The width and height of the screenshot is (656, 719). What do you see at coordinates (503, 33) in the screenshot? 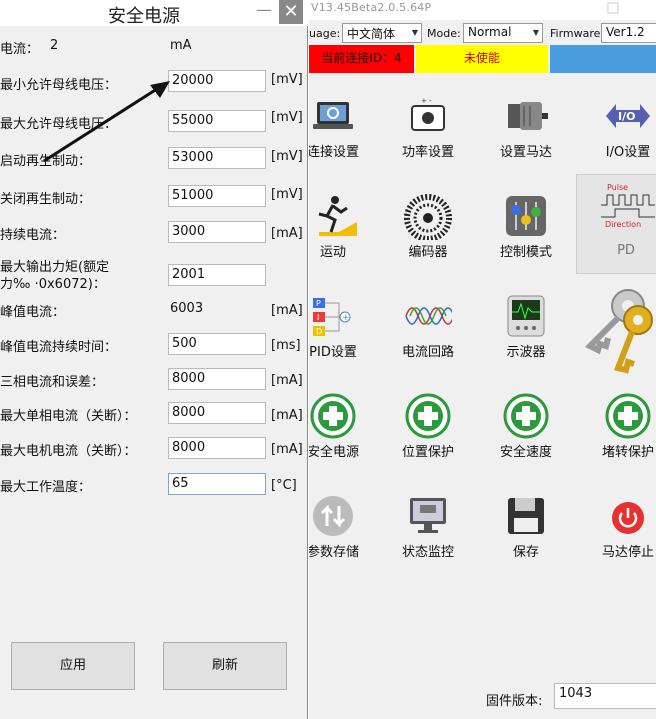
I see `mode-select: Normal ▼` at bounding box center [503, 33].